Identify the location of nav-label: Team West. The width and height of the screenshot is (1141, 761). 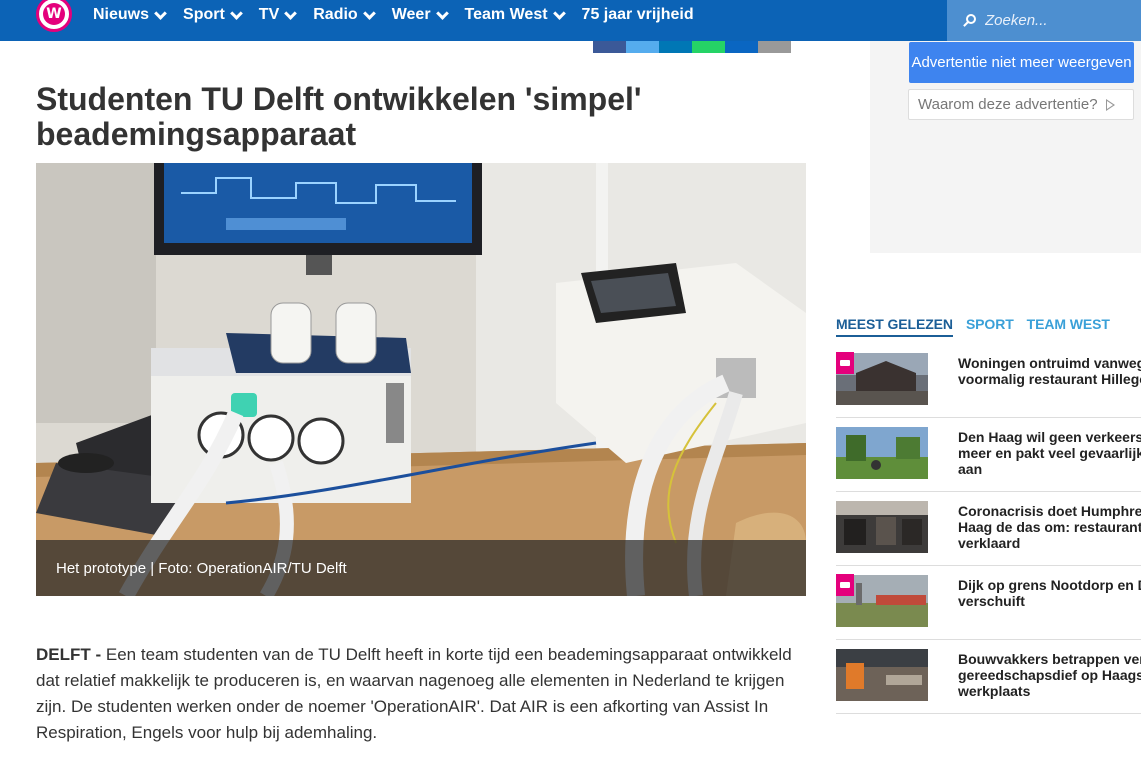
(506, 14).